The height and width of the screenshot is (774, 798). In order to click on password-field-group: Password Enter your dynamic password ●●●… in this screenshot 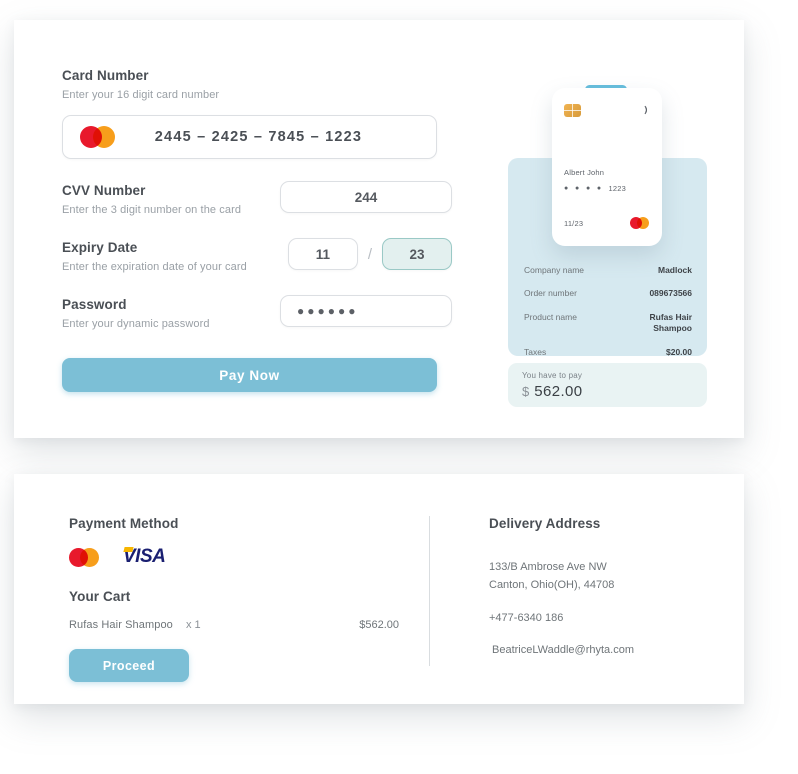, I will do `click(257, 312)`.